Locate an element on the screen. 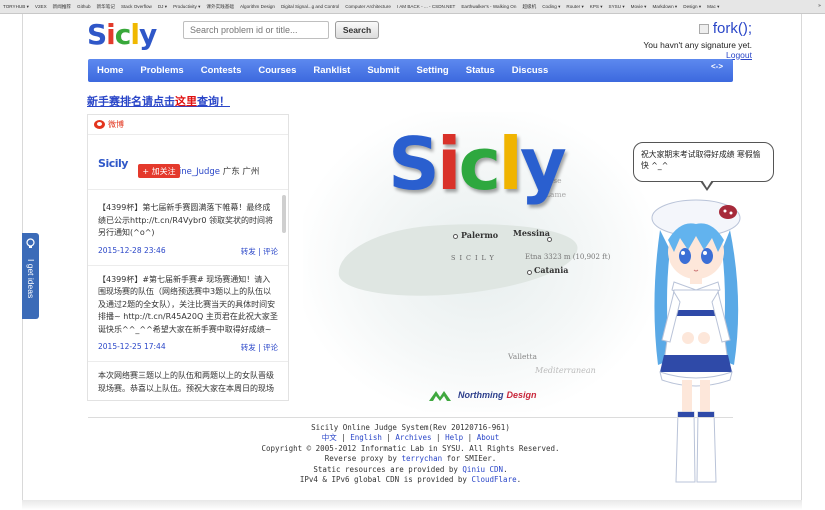  design-credit: Northming Design is located at coordinates (482, 395).